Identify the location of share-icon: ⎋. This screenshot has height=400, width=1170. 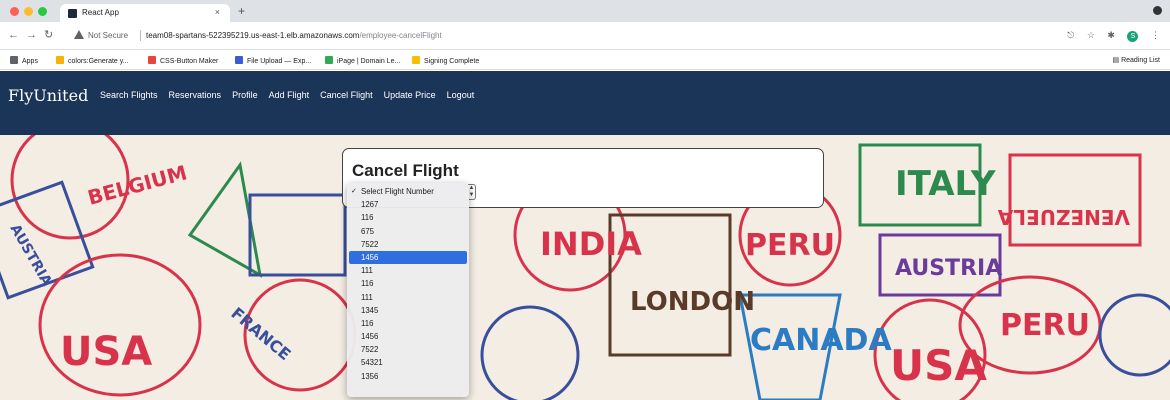
(1070, 35).